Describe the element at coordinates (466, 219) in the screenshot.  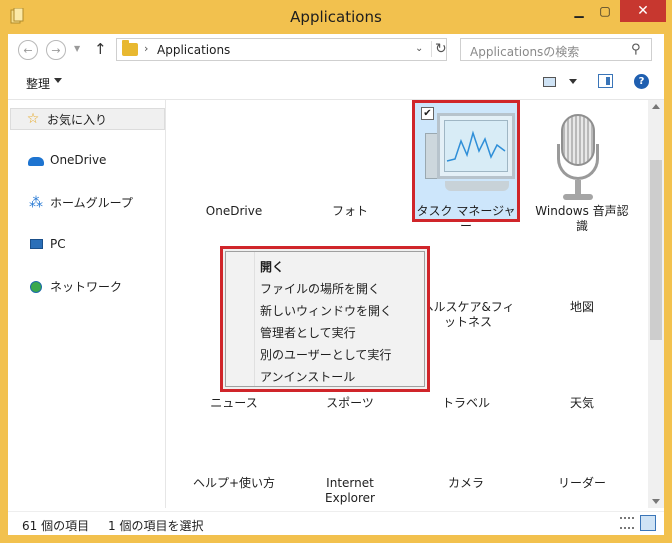
I see `item-label-task-manager: タスク マネージャー` at that location.